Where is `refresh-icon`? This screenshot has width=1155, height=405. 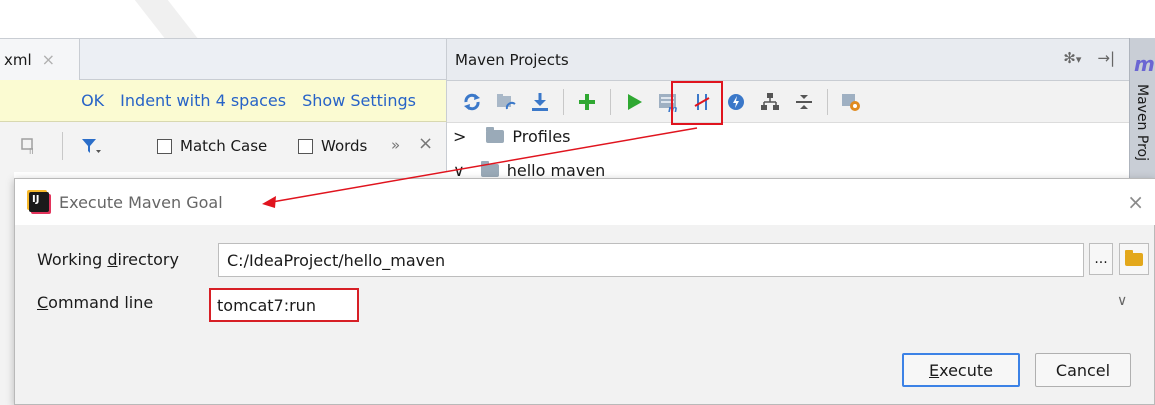
refresh-icon is located at coordinates (472, 102).